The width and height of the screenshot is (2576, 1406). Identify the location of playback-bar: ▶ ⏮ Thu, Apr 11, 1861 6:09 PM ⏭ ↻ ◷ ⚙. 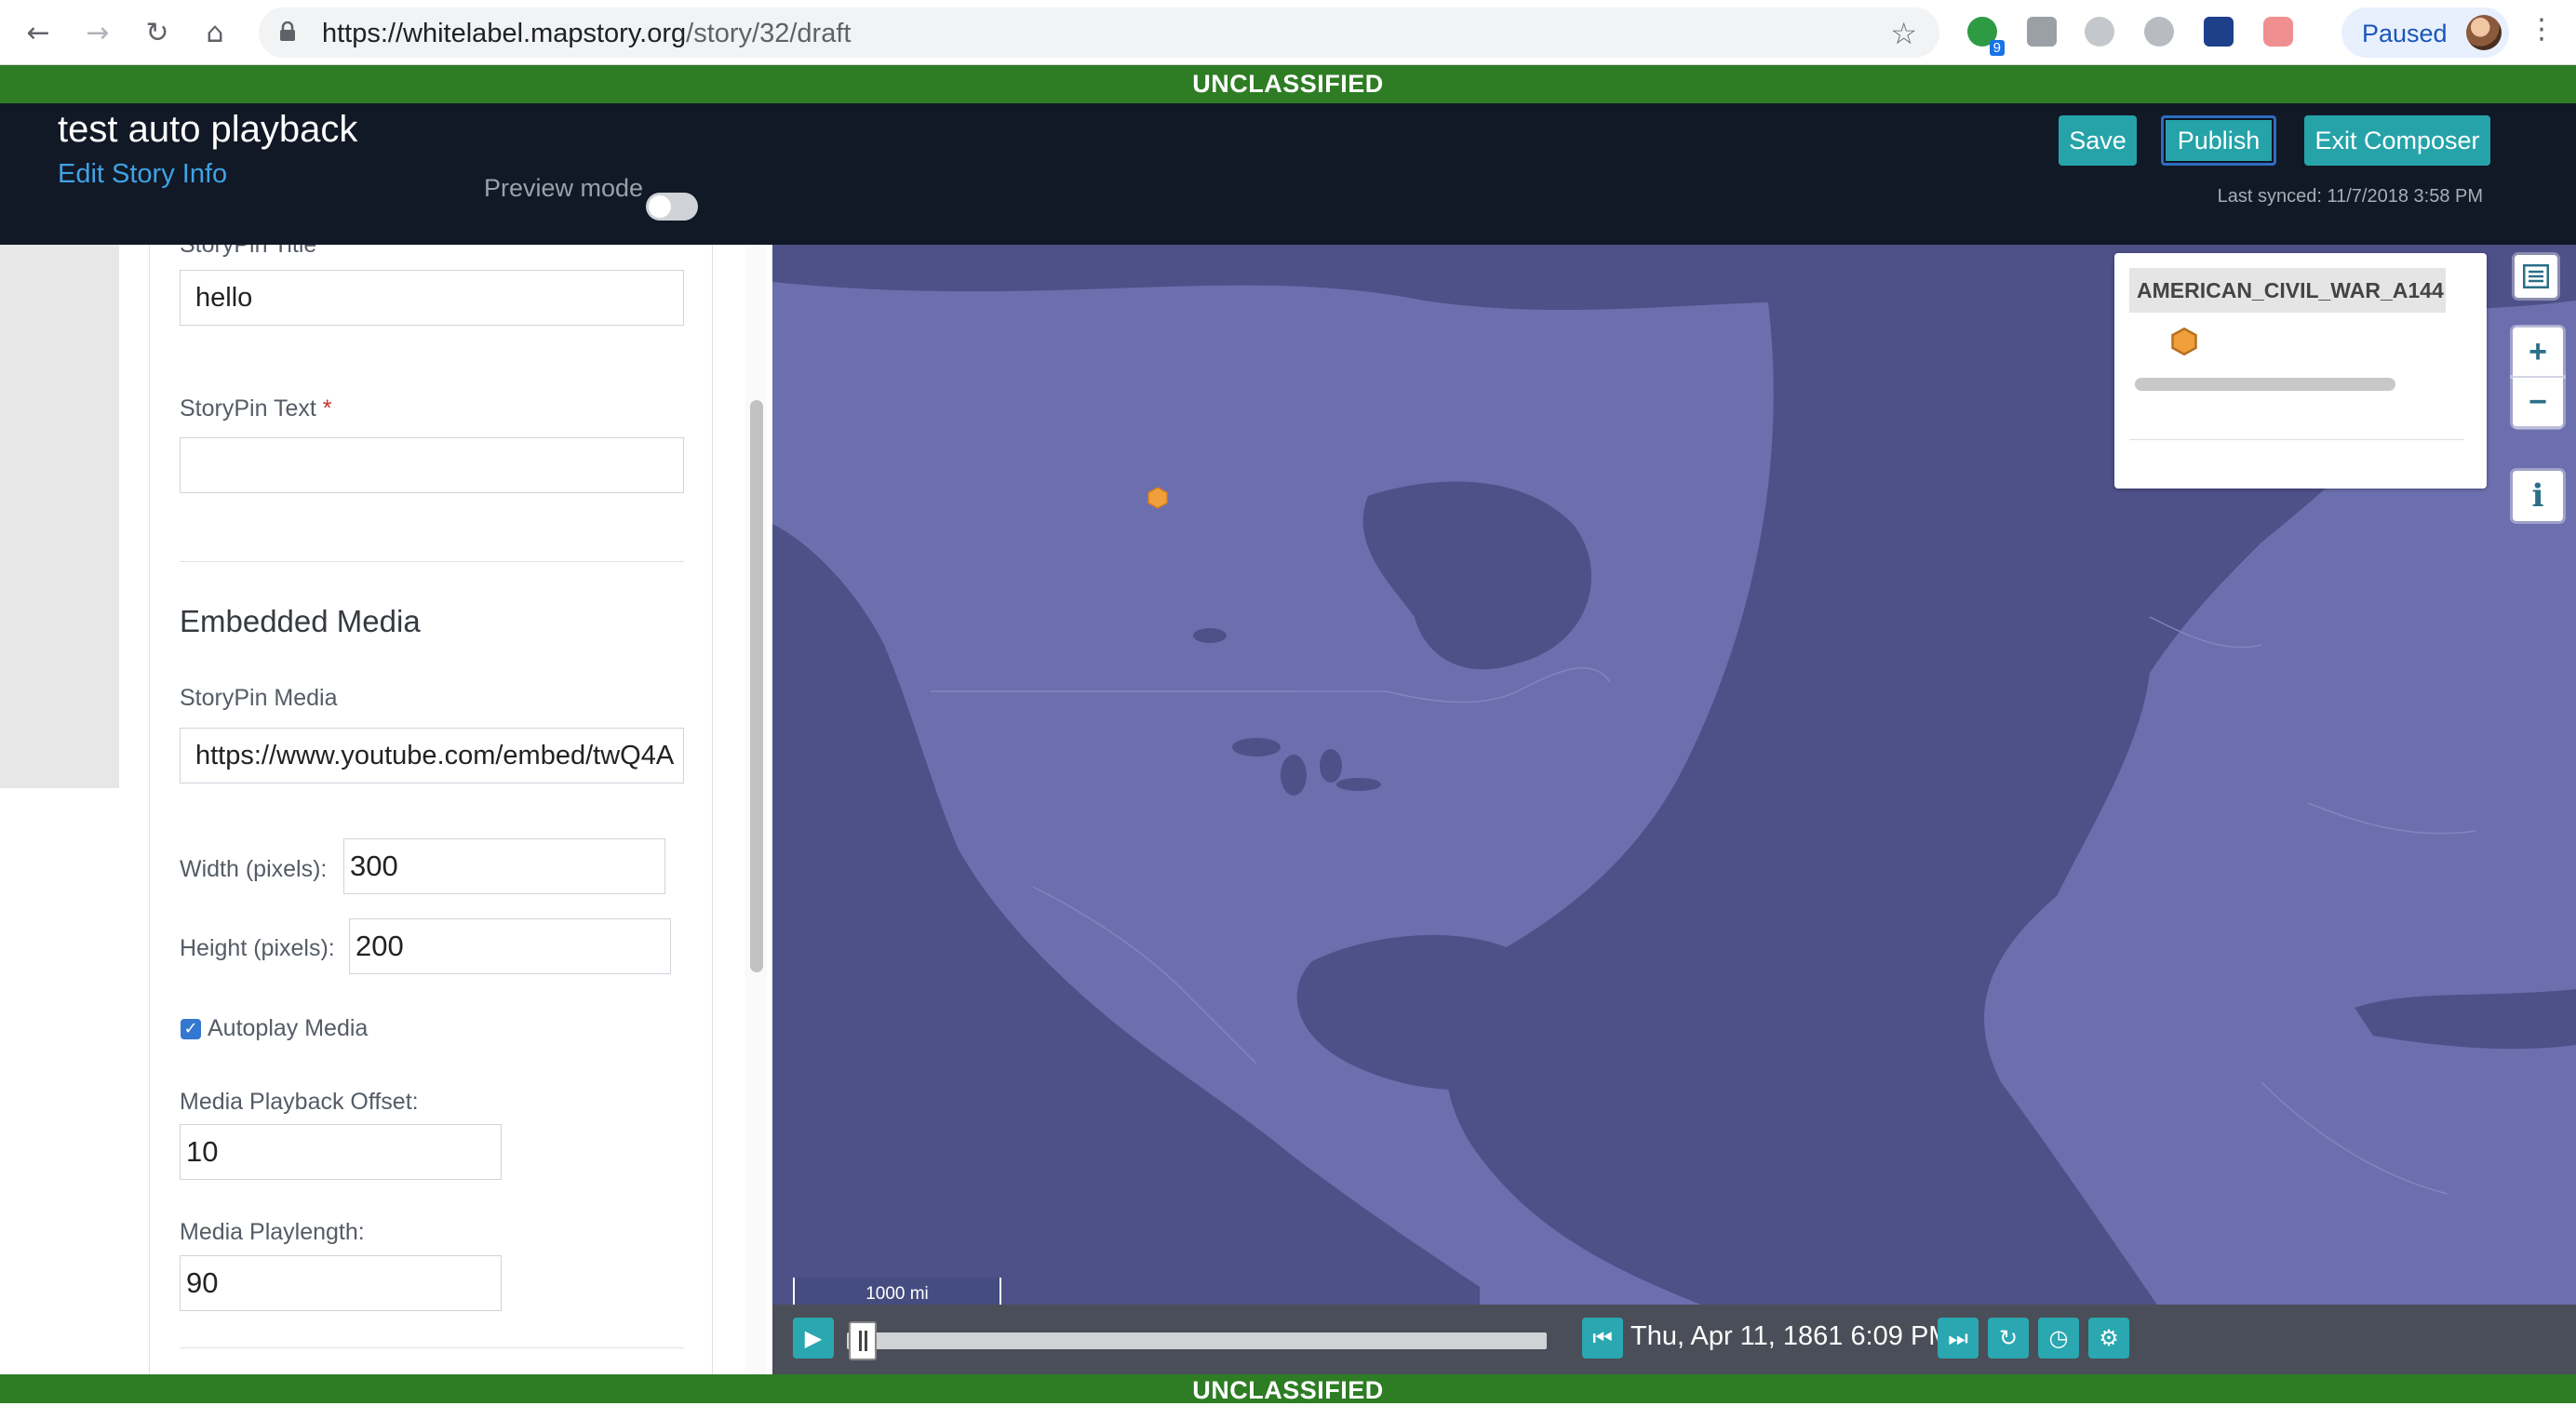
(1674, 1339).